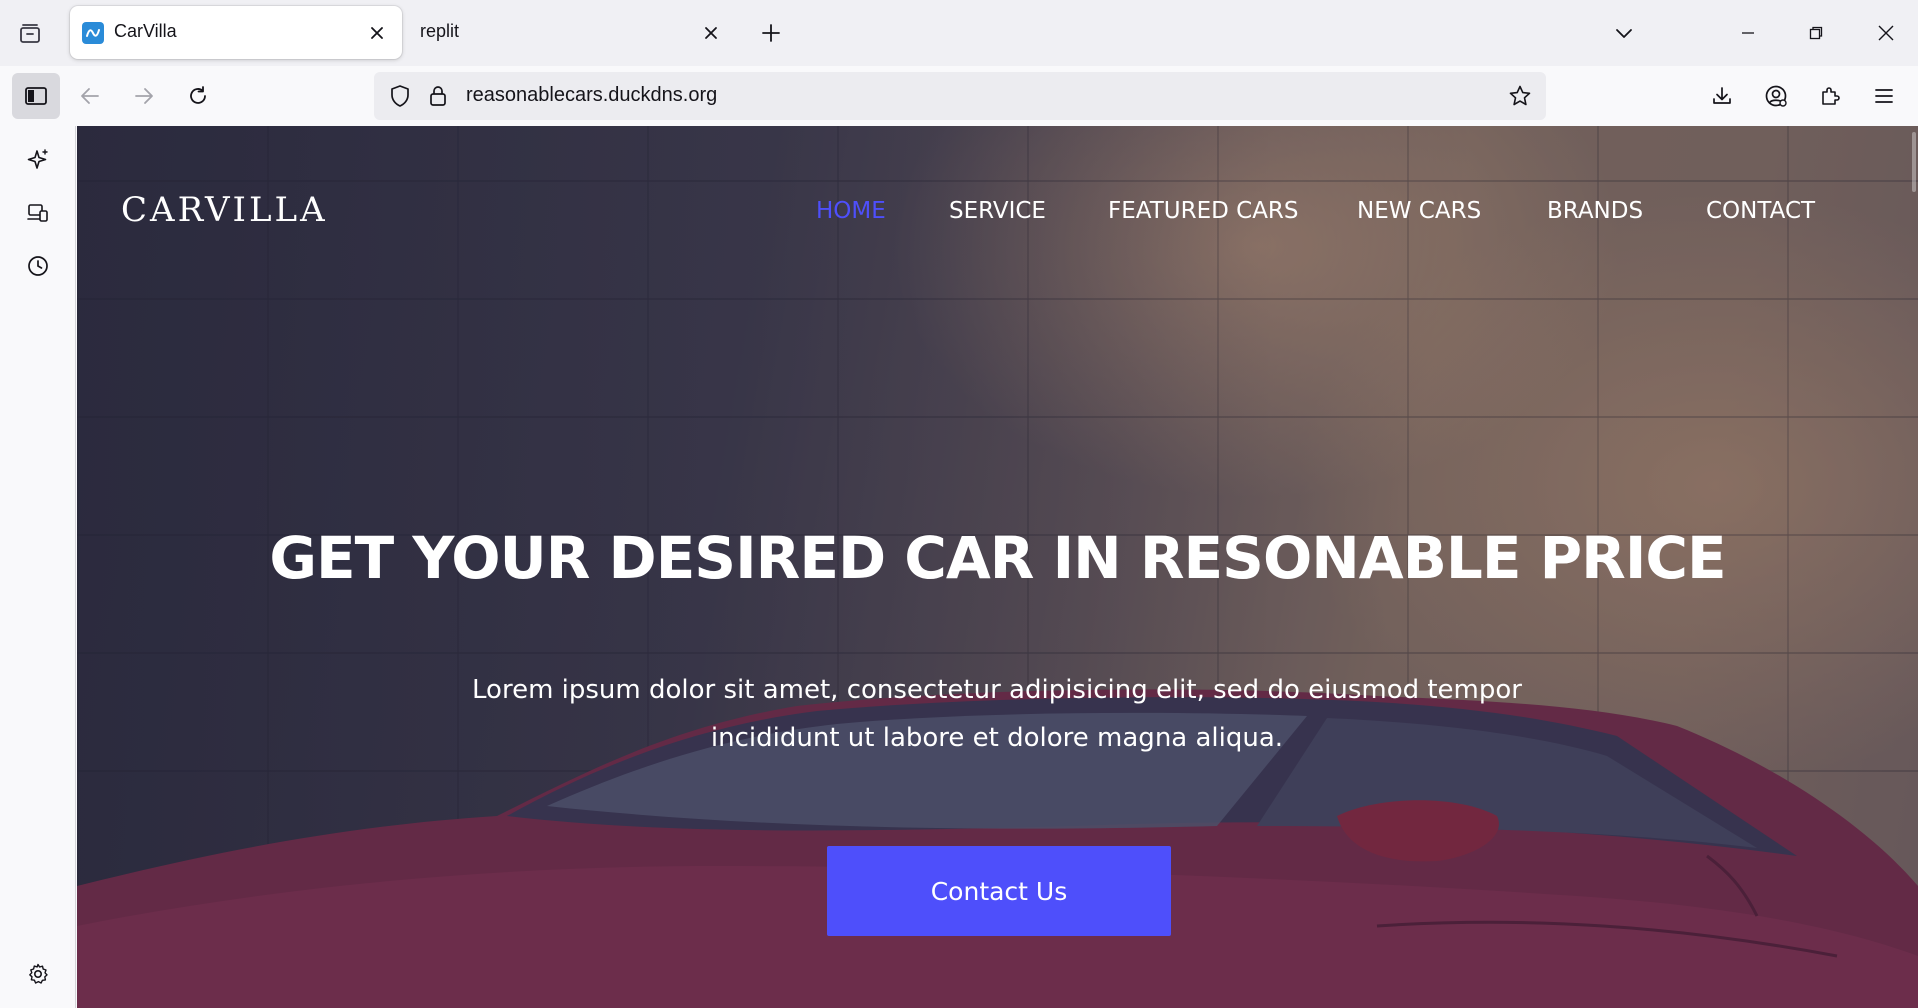  I want to click on tracking-protection-shield-icon, so click(400, 96).